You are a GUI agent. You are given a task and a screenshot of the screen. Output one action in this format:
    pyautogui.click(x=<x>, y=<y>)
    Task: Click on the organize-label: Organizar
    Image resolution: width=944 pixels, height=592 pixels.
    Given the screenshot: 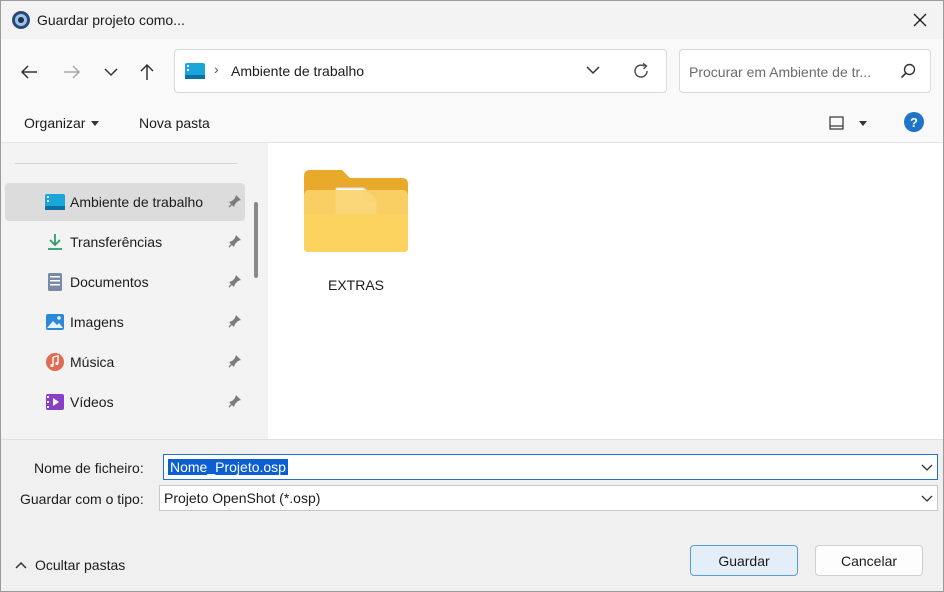 What is the action you would take?
    pyautogui.click(x=55, y=123)
    